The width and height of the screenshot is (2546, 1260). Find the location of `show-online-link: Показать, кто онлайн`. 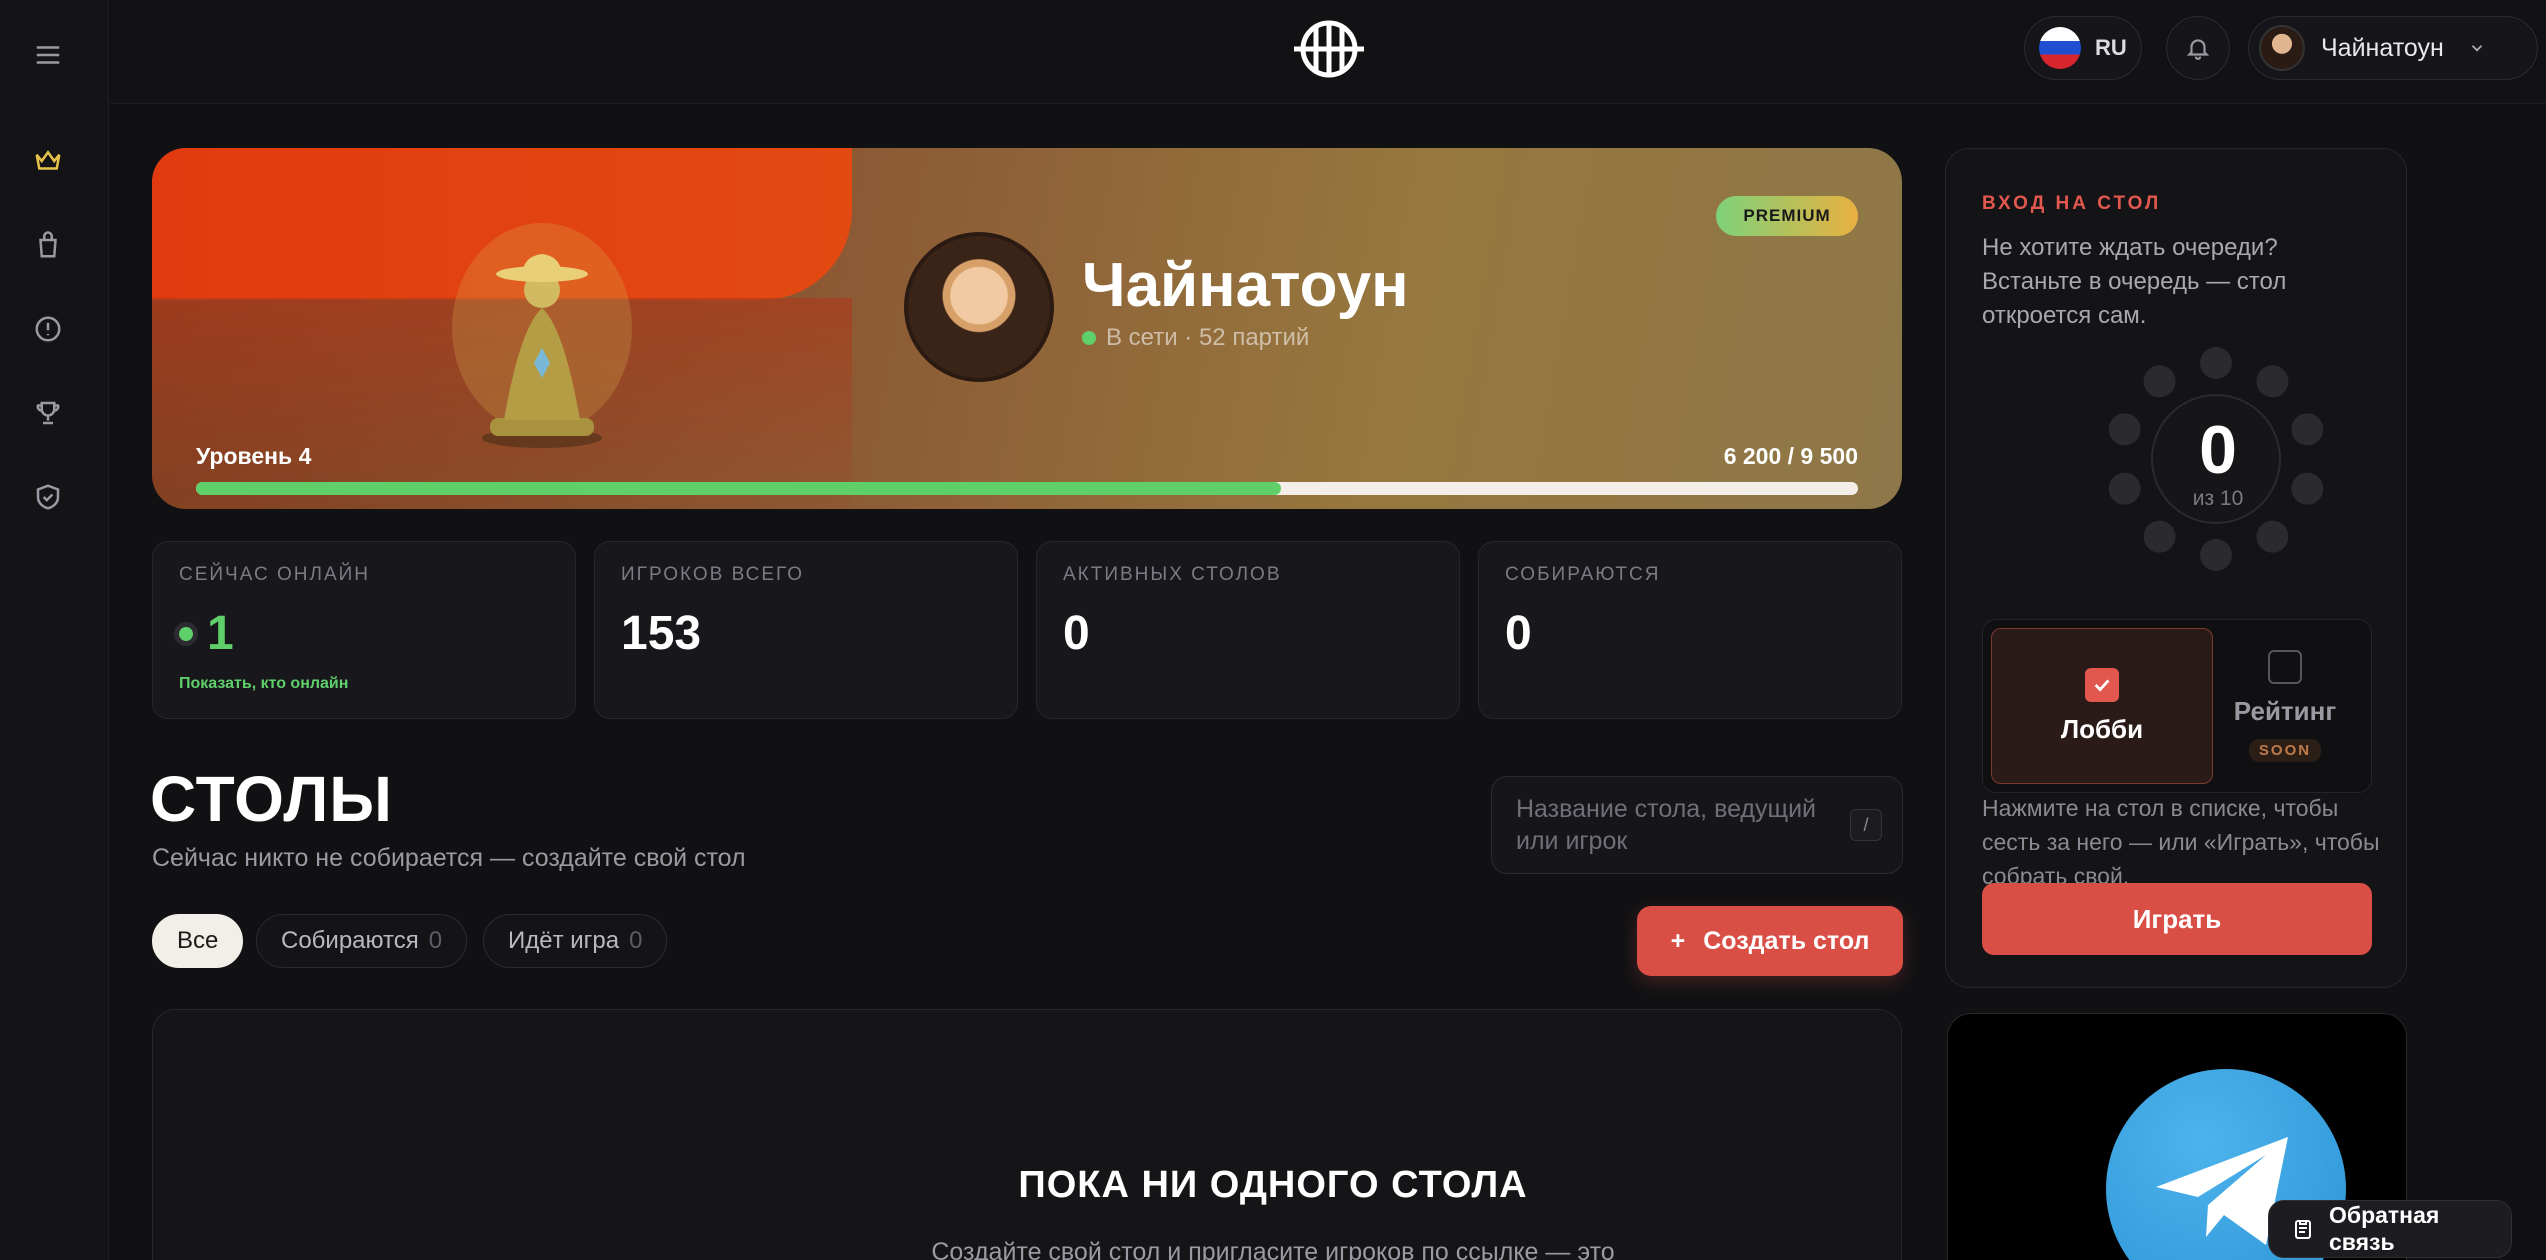

show-online-link: Показать, кто онлайн is located at coordinates (364, 684).